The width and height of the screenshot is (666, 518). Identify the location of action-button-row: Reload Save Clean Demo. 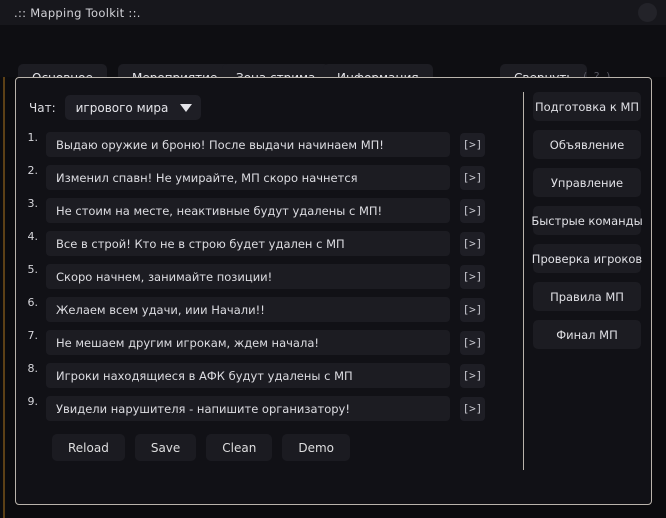
(201, 447).